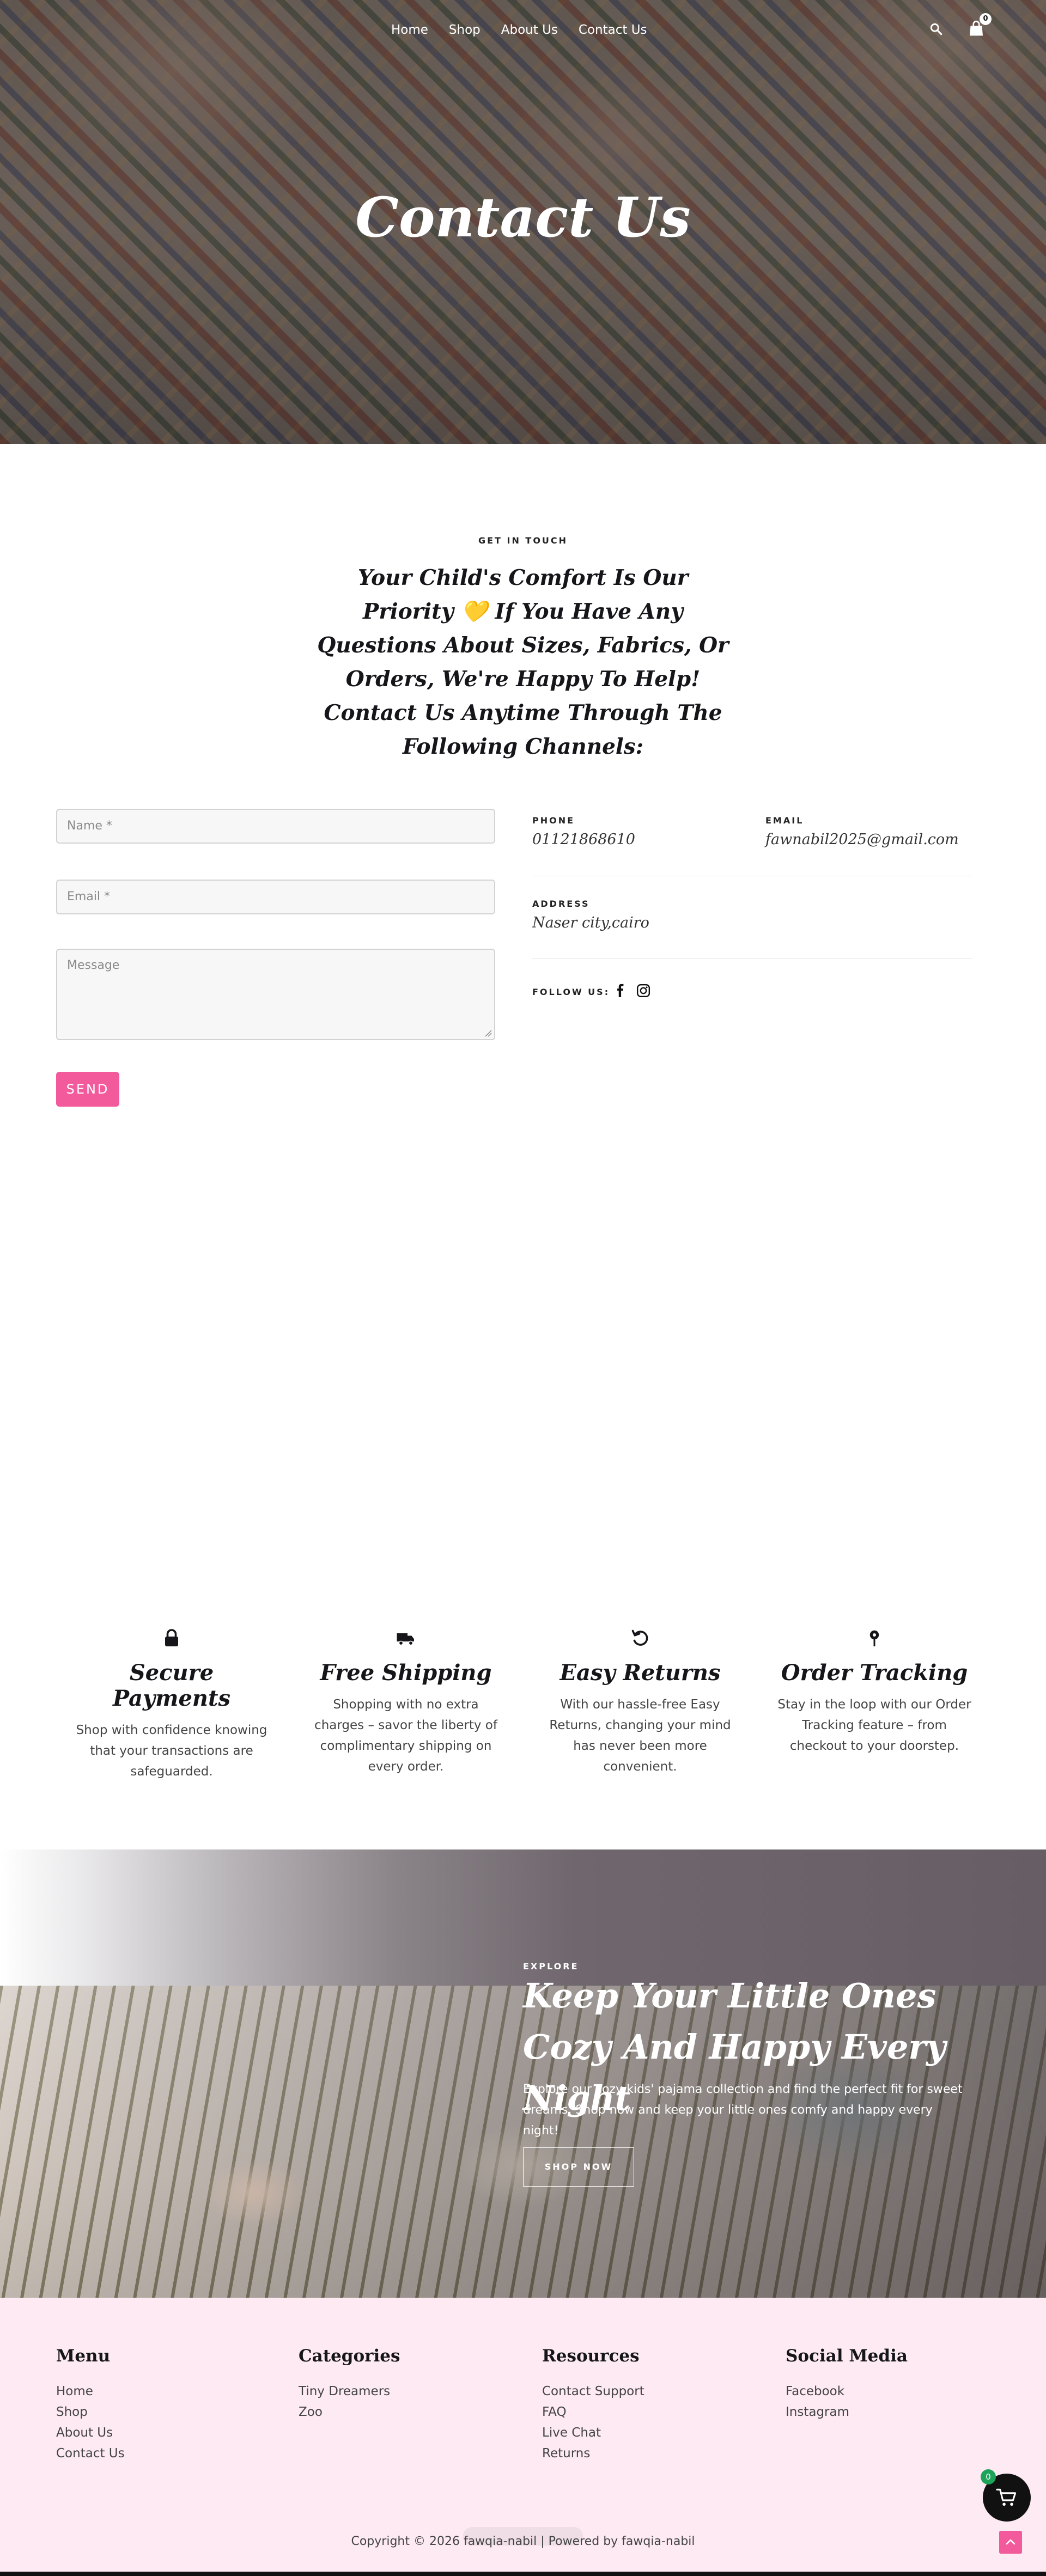 Image resolution: width=1046 pixels, height=2576 pixels. Describe the element at coordinates (889, 2391) in the screenshot. I see `footer-link-facebook: Facebook` at that location.